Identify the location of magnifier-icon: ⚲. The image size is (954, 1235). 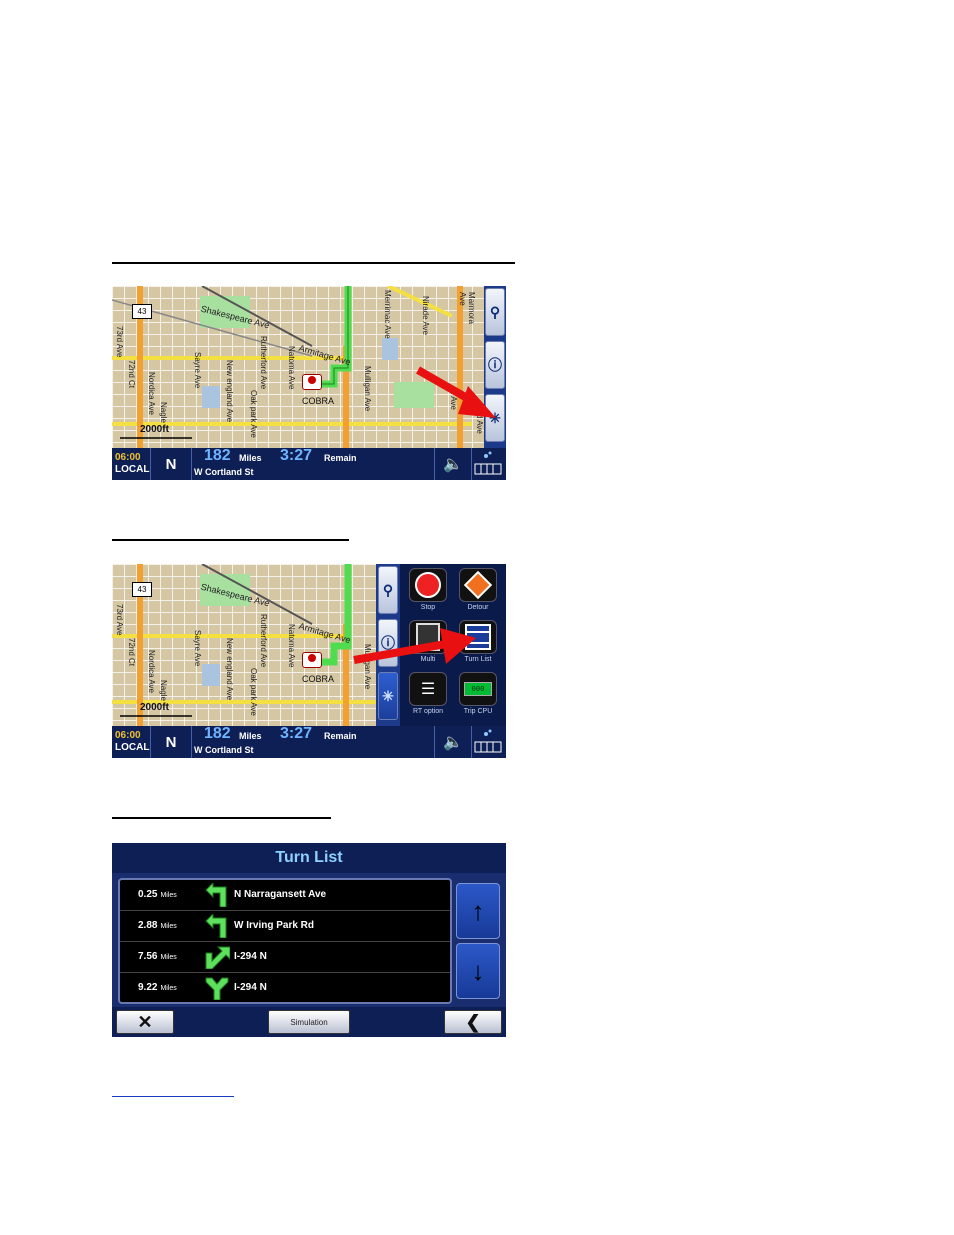
(495, 311).